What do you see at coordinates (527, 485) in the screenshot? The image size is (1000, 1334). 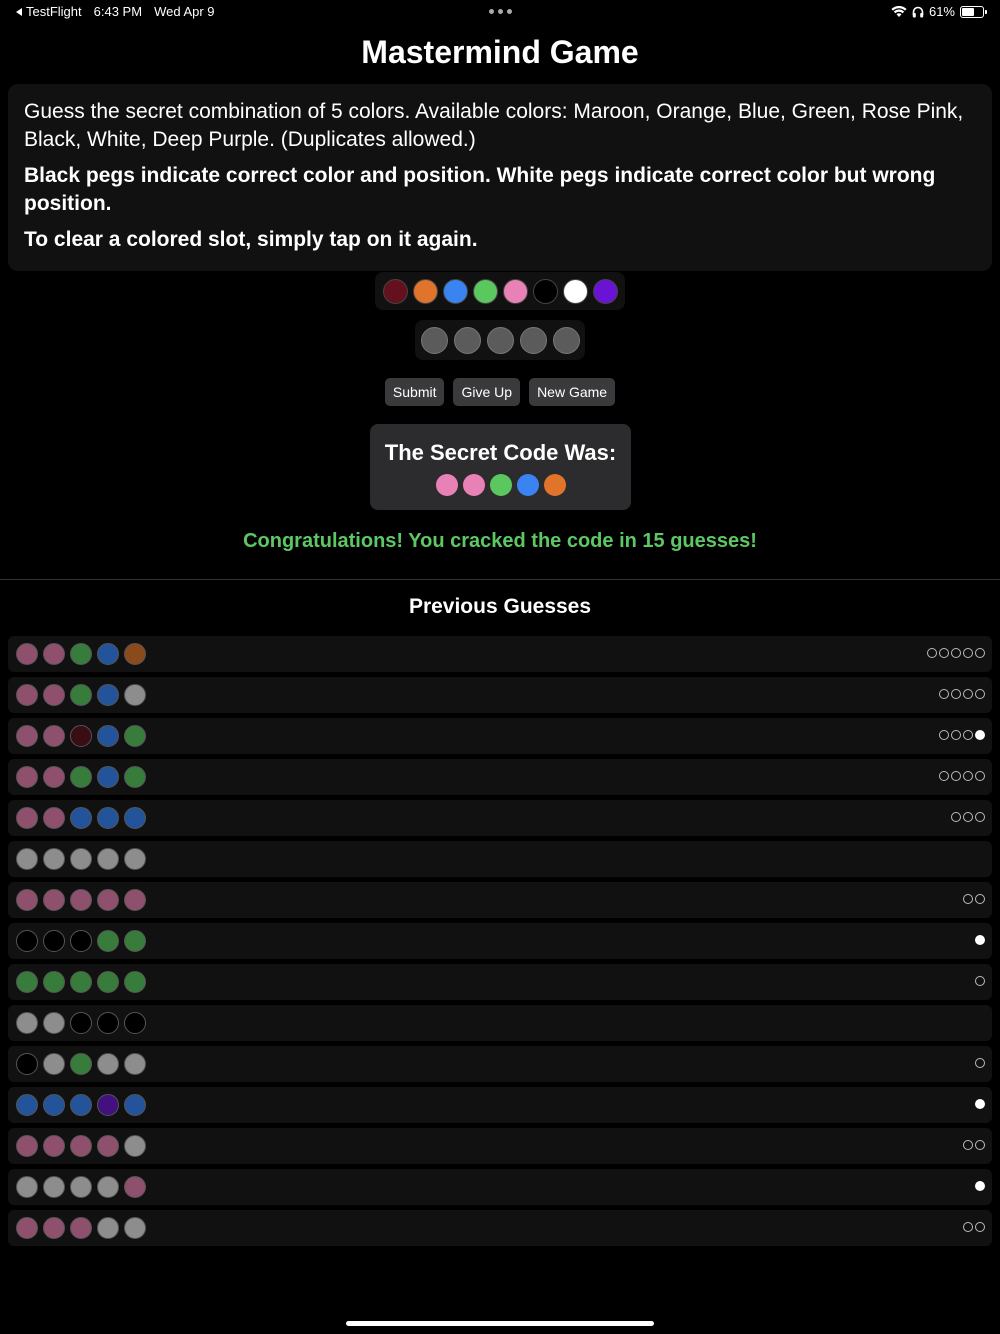 I see `secret-peg-blue` at bounding box center [527, 485].